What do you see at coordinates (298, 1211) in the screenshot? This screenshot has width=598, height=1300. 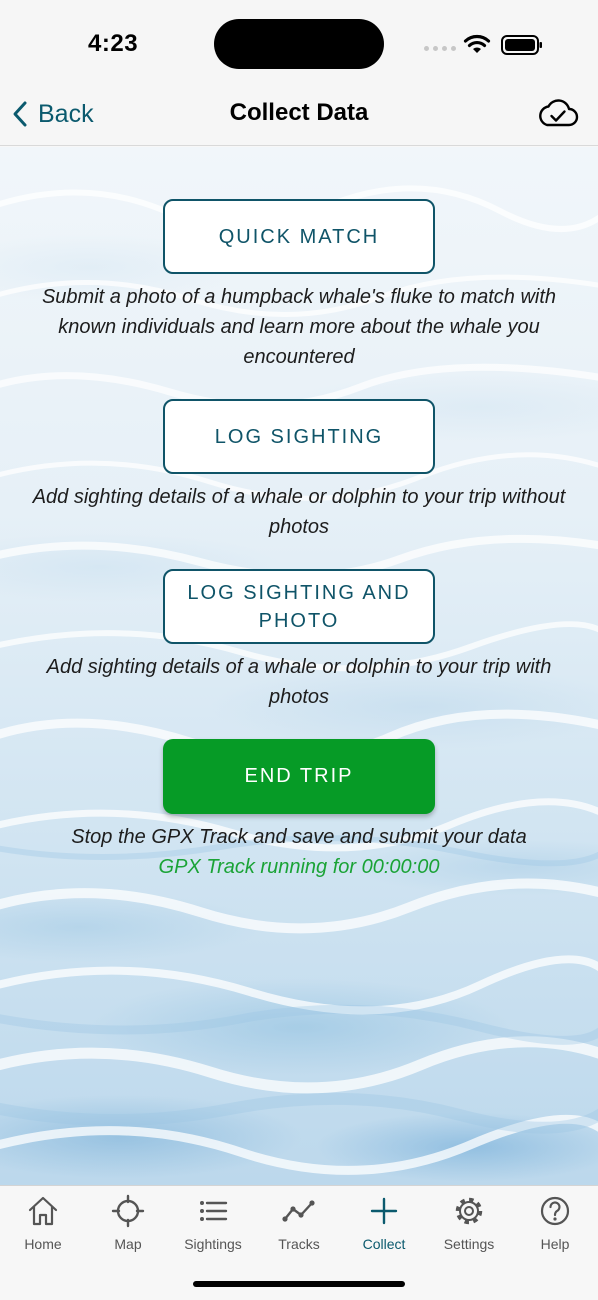 I see `chart-line-icon` at bounding box center [298, 1211].